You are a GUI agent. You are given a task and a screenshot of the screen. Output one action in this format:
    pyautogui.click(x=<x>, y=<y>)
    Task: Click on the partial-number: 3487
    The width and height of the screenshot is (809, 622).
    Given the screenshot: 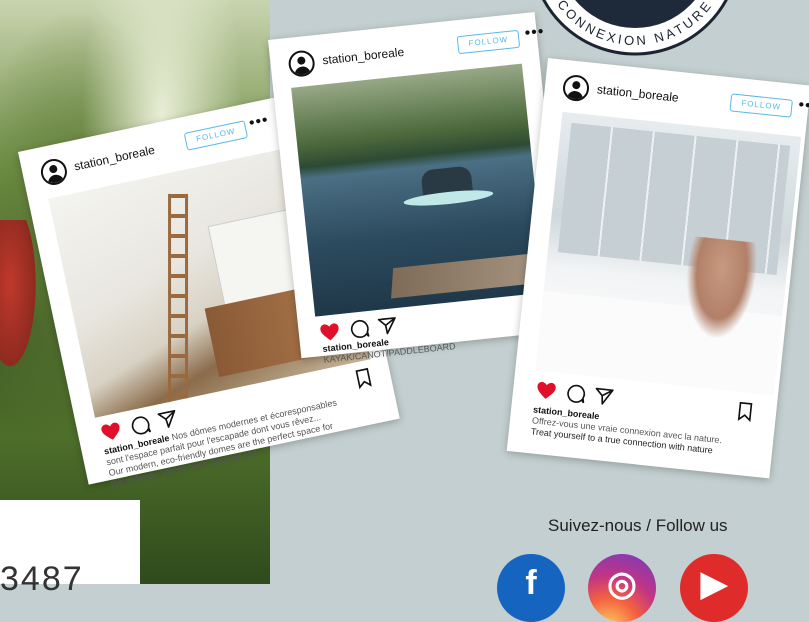 What is the action you would take?
    pyautogui.click(x=42, y=579)
    